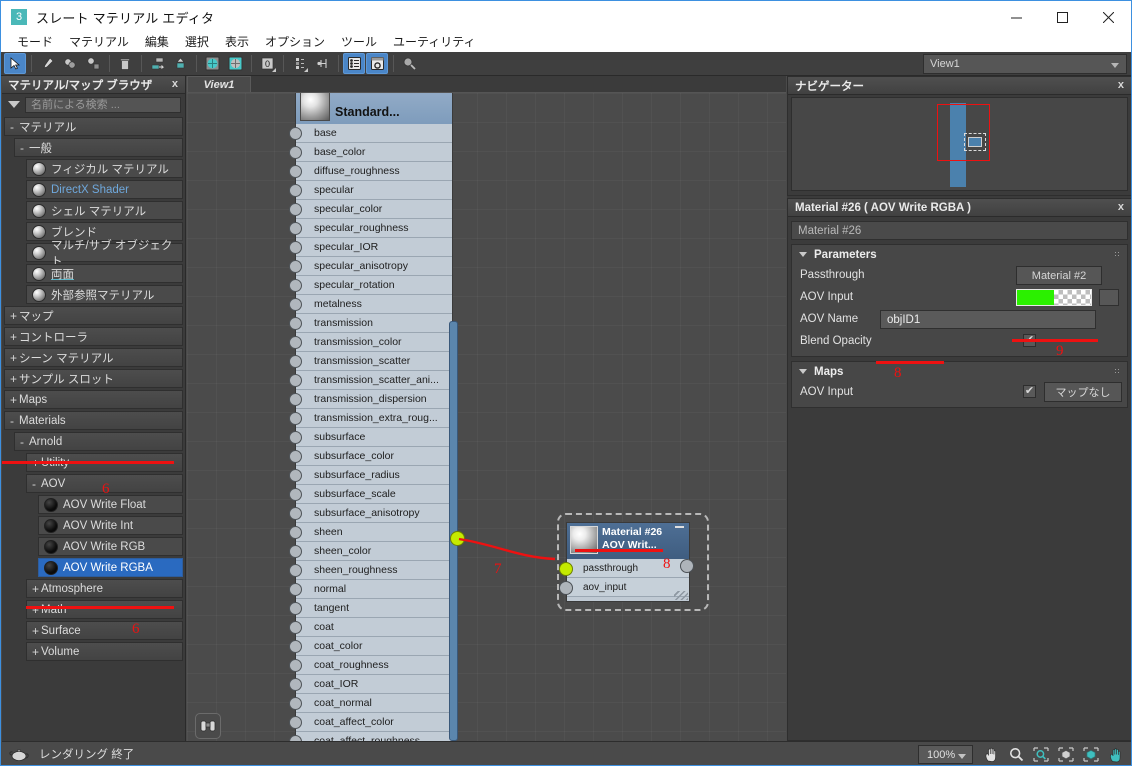 Image resolution: width=1132 pixels, height=766 pixels. Describe the element at coordinates (104, 609) in the screenshot. I see `tree-item-math: + Math` at that location.